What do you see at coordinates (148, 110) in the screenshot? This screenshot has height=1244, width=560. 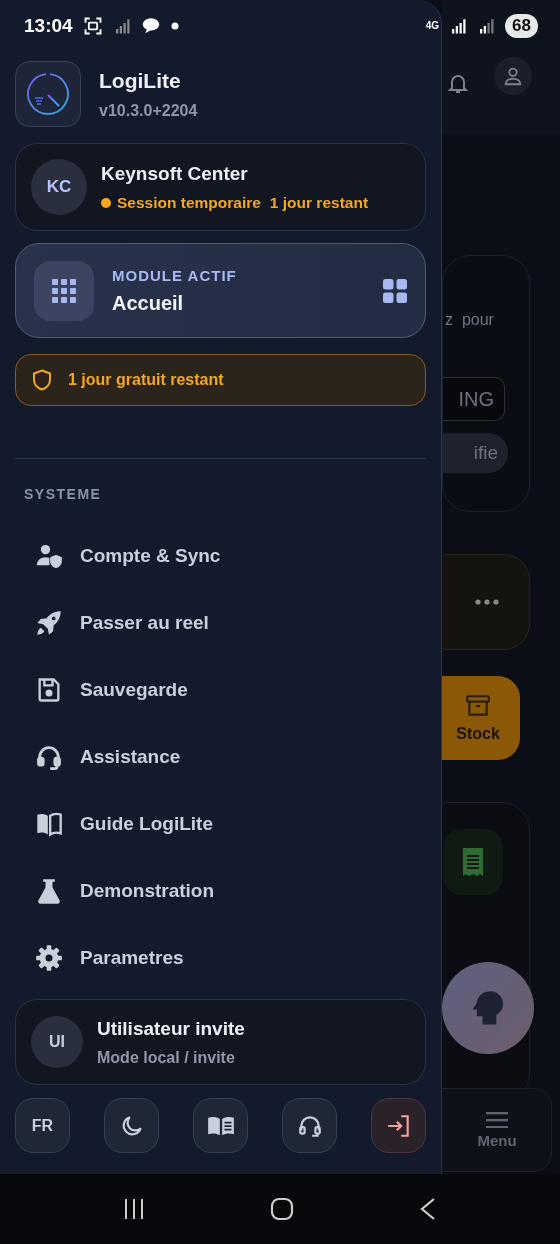 I see `app-version: v10.3.0+2204` at bounding box center [148, 110].